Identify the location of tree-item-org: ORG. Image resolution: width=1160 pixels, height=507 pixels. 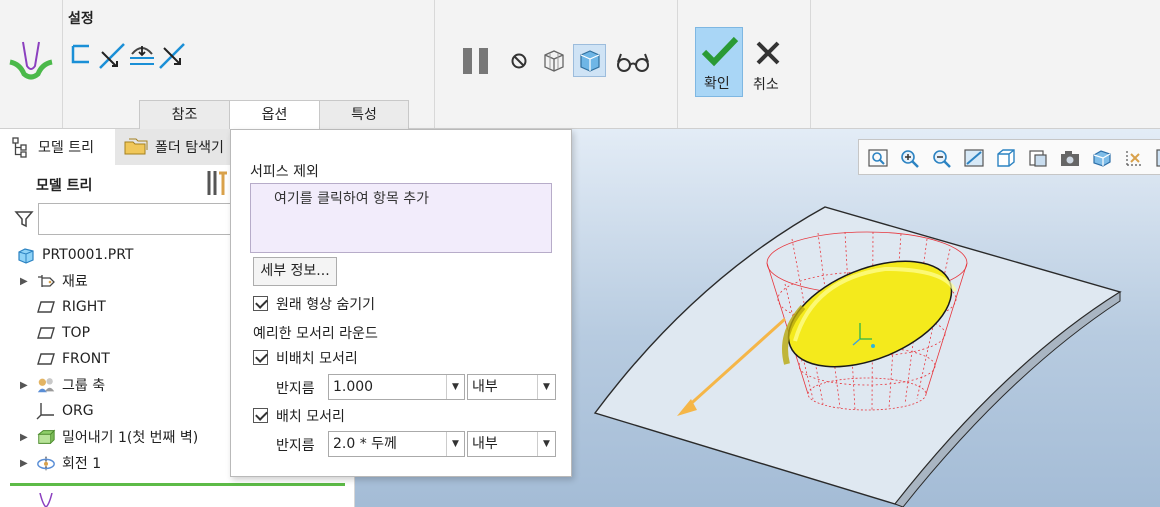
(65, 411).